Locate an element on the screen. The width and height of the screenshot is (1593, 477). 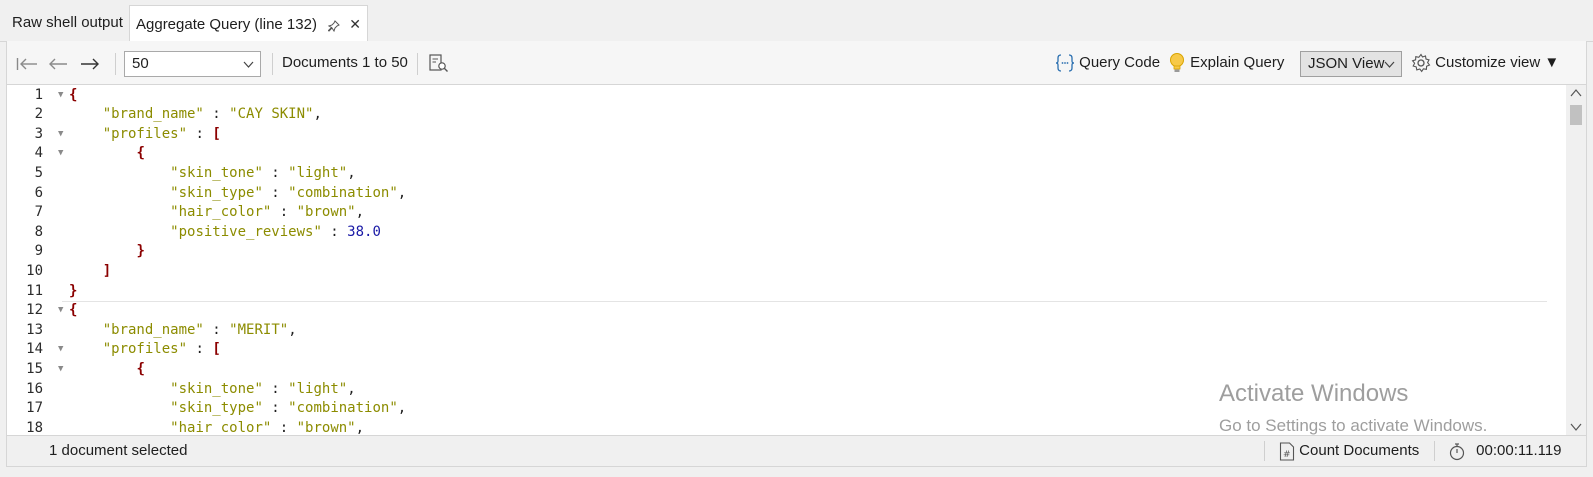
line-number: 10 is located at coordinates (34, 270).